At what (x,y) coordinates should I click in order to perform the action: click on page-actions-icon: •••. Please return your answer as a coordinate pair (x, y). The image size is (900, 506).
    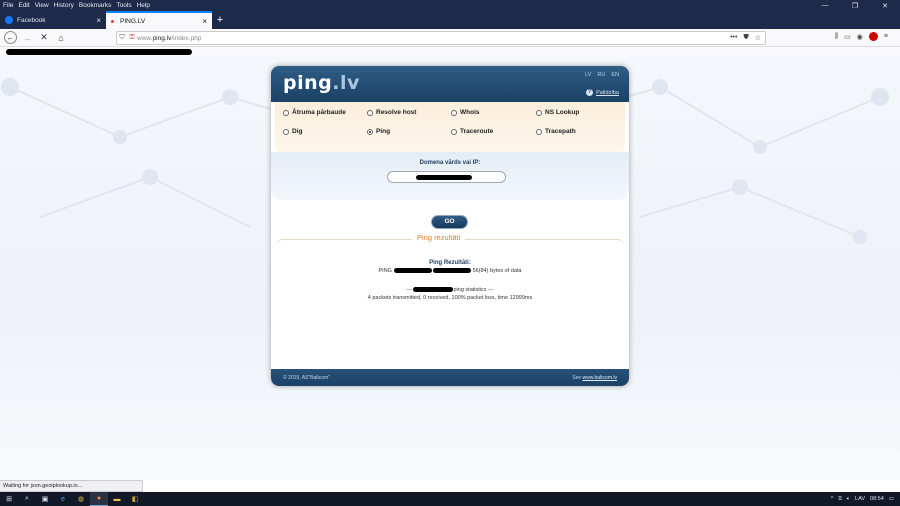
    Looking at the image, I should click on (733, 38).